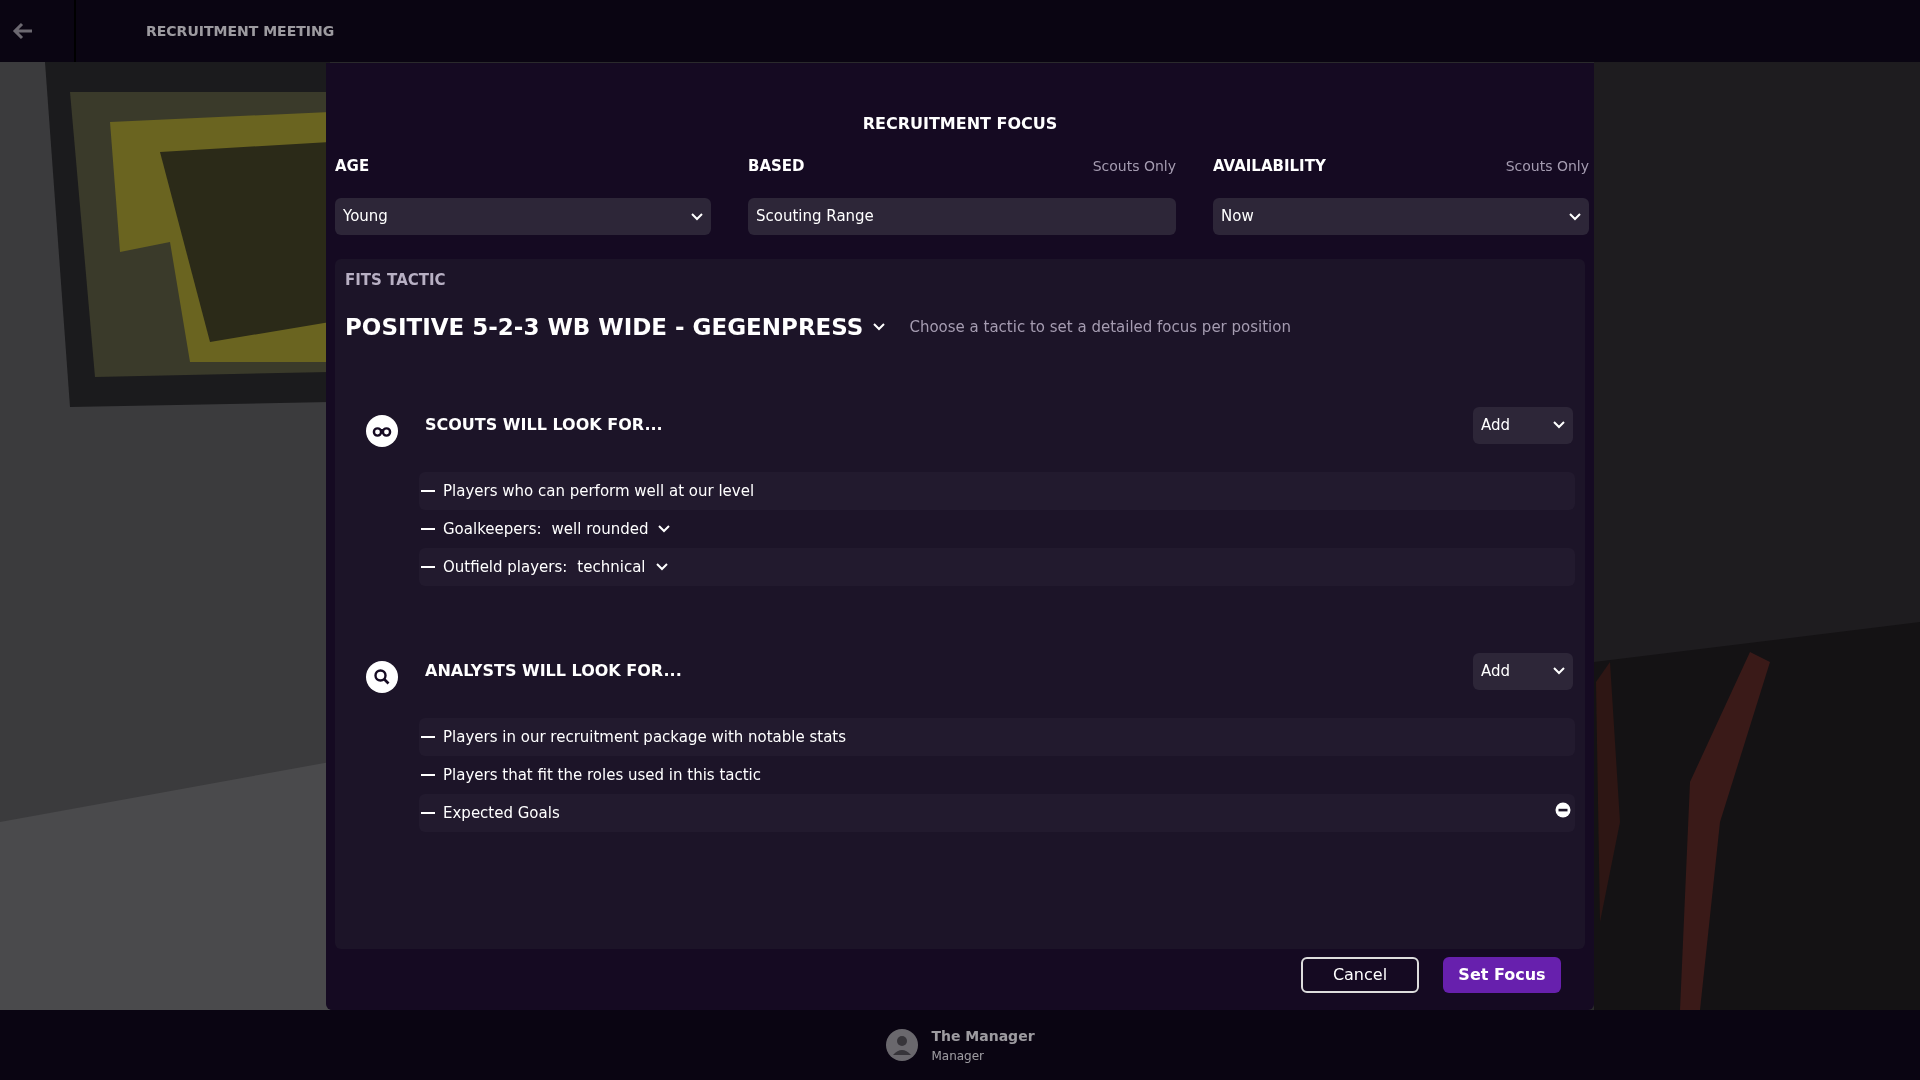 This screenshot has height=1080, width=1920. Describe the element at coordinates (599, 491) in the screenshot. I see `criterion-text: Players who can perform well at our level` at that location.